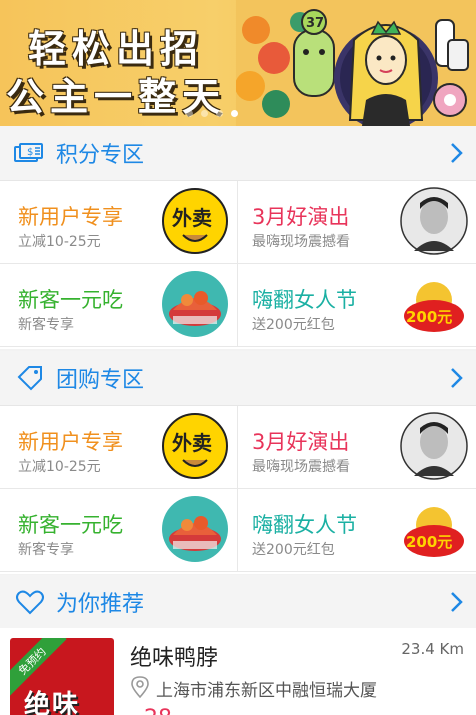  What do you see at coordinates (234, 113) in the screenshot?
I see `banner-dot-active` at bounding box center [234, 113].